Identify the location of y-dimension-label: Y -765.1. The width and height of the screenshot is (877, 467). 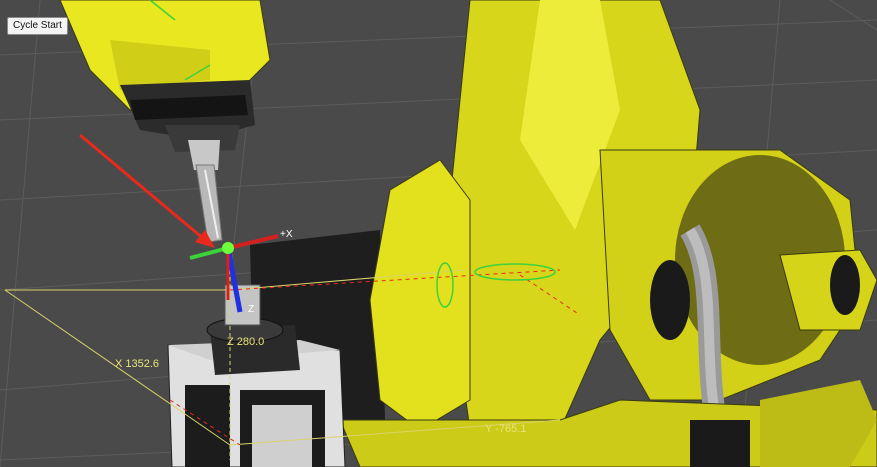
(506, 429).